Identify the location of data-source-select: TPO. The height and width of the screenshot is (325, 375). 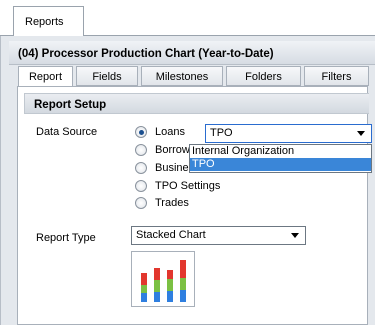
(288, 133).